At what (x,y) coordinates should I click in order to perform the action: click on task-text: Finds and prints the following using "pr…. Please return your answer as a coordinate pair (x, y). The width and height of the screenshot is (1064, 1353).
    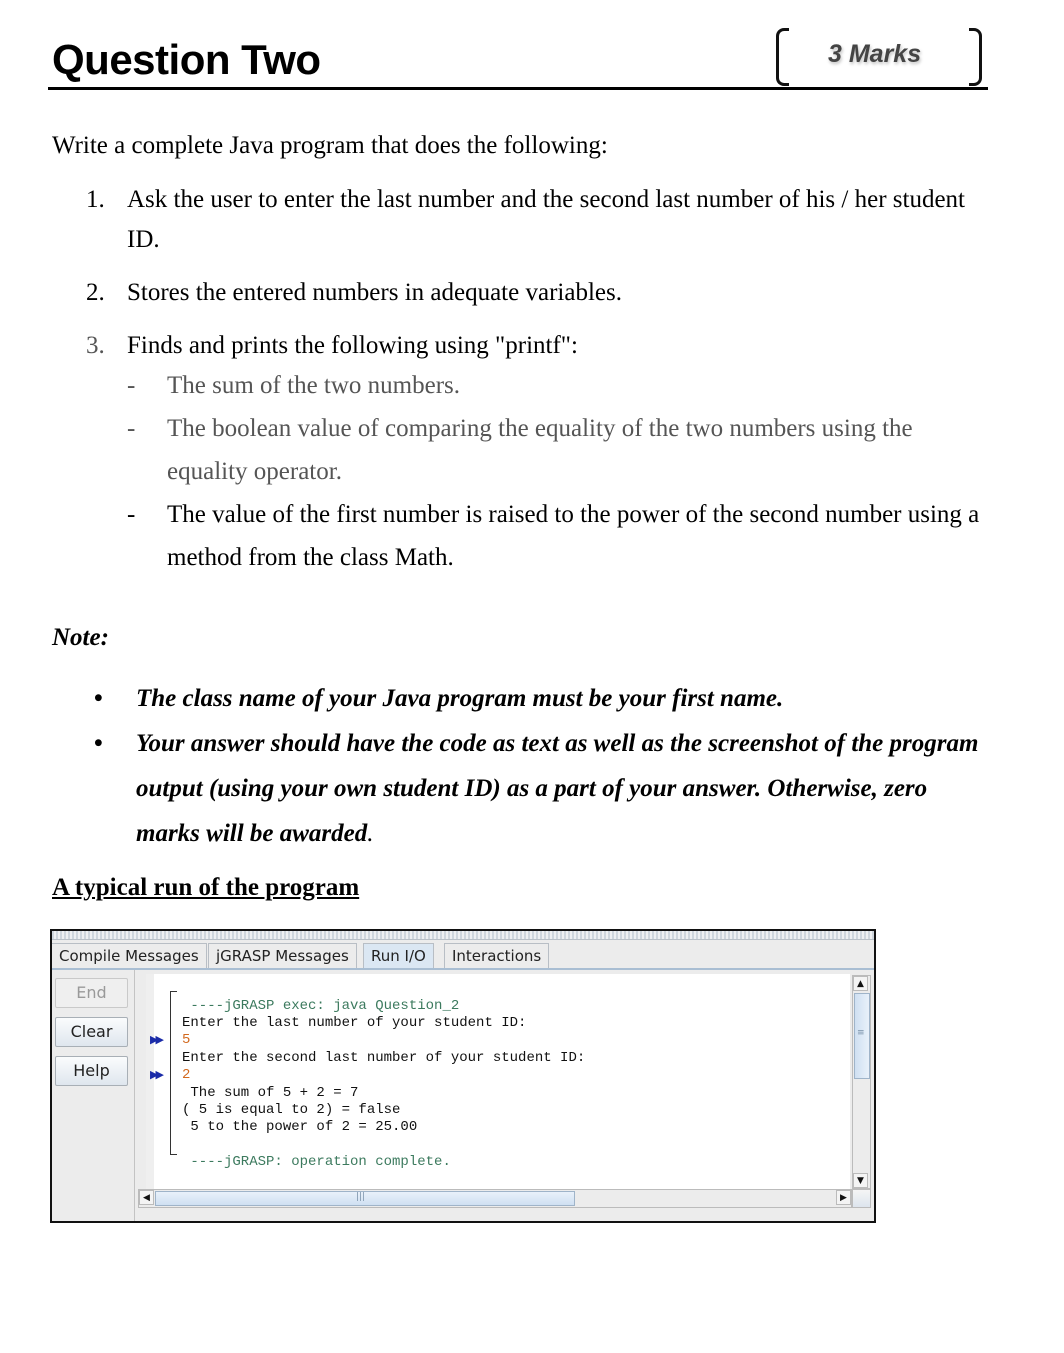
    Looking at the image, I should click on (352, 345).